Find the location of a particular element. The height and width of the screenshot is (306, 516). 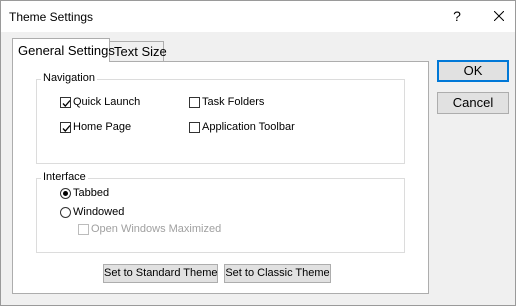

tab-label: Text Size is located at coordinates (140, 51).